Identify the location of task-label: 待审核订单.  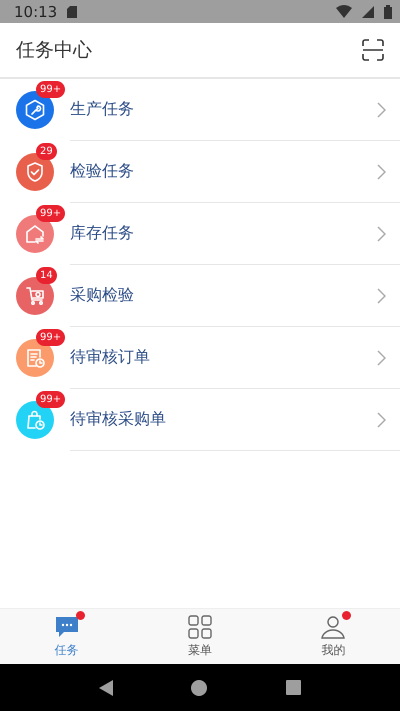
(110, 357).